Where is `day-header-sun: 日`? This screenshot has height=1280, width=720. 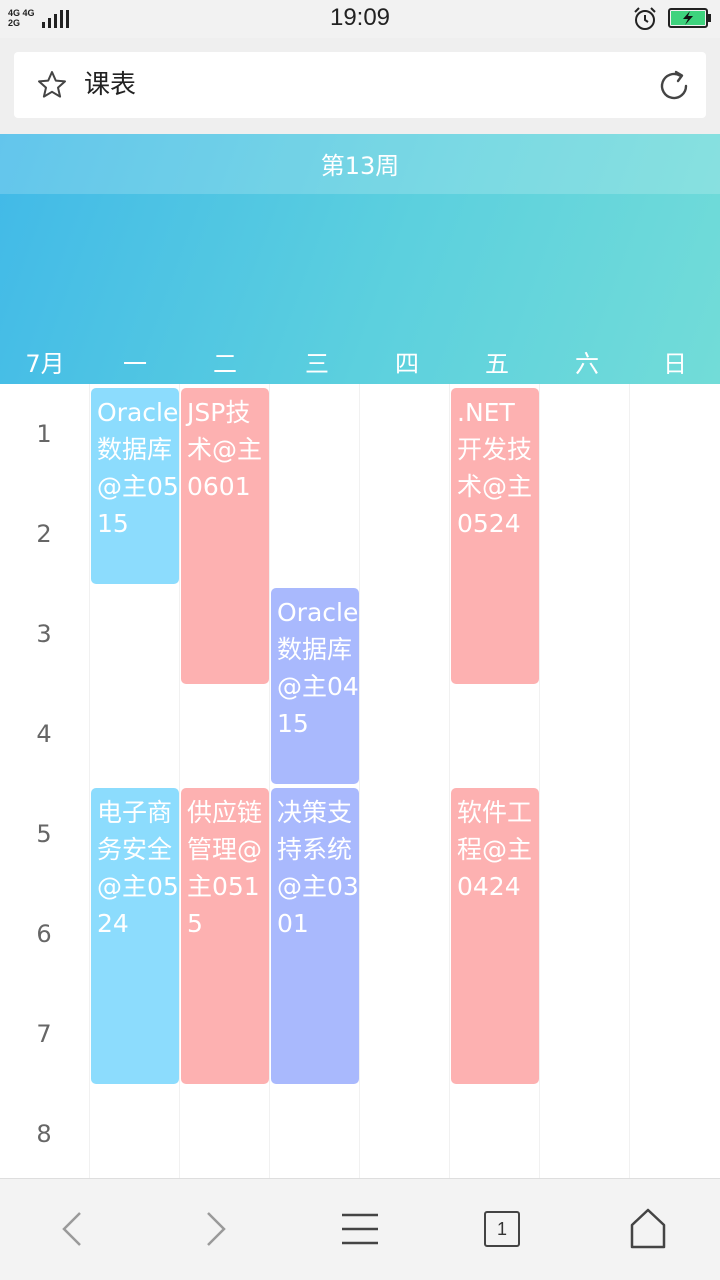
day-header-sun: 日 is located at coordinates (675, 364).